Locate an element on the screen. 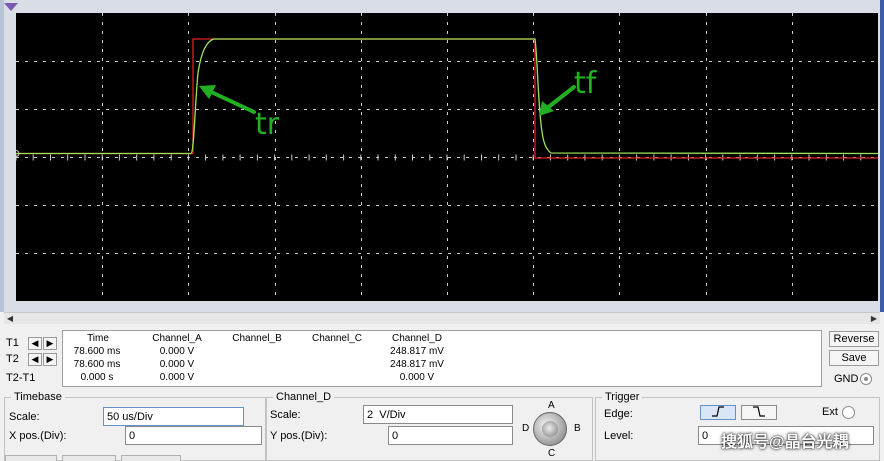  t2-time: 78.600 ms is located at coordinates (97, 364).